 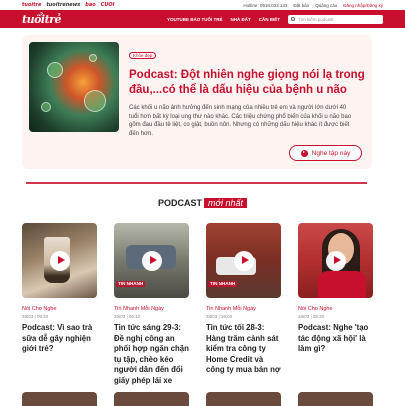 What do you see at coordinates (41, 19) in the screenshot?
I see `site-logo: tuổitrẻ` at bounding box center [41, 19].